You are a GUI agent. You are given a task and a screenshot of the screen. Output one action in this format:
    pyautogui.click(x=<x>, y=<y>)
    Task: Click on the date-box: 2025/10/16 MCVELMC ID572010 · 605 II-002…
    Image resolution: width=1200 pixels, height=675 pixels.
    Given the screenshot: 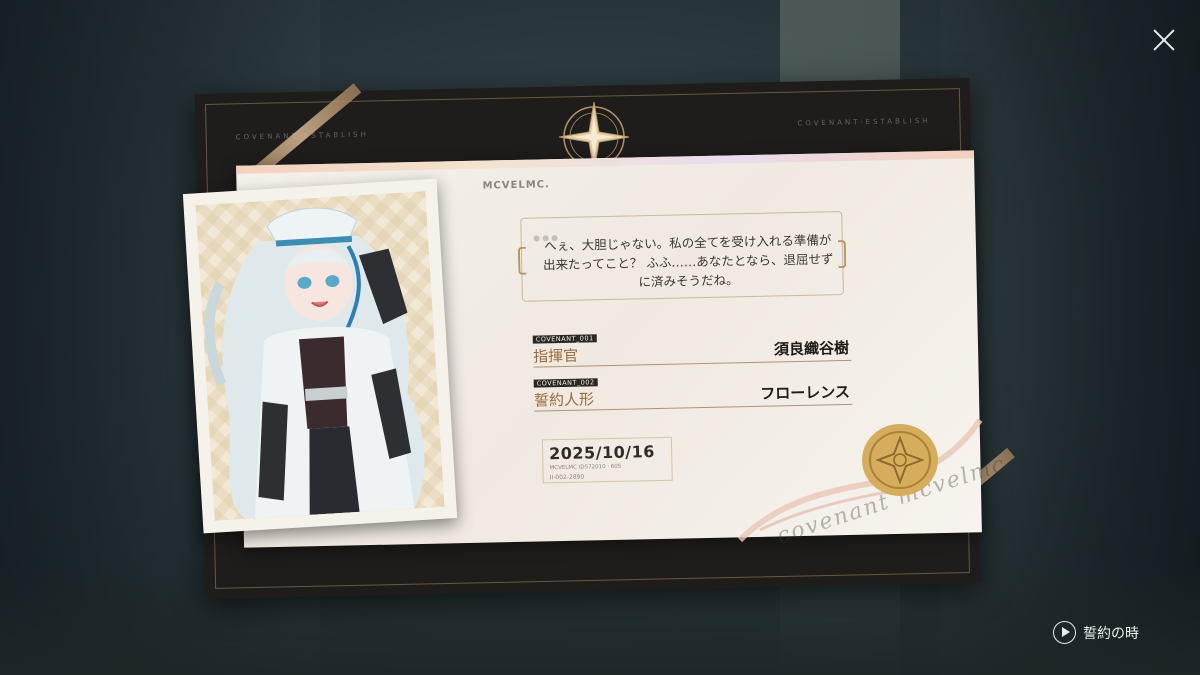 What is the action you would take?
    pyautogui.click(x=607, y=460)
    